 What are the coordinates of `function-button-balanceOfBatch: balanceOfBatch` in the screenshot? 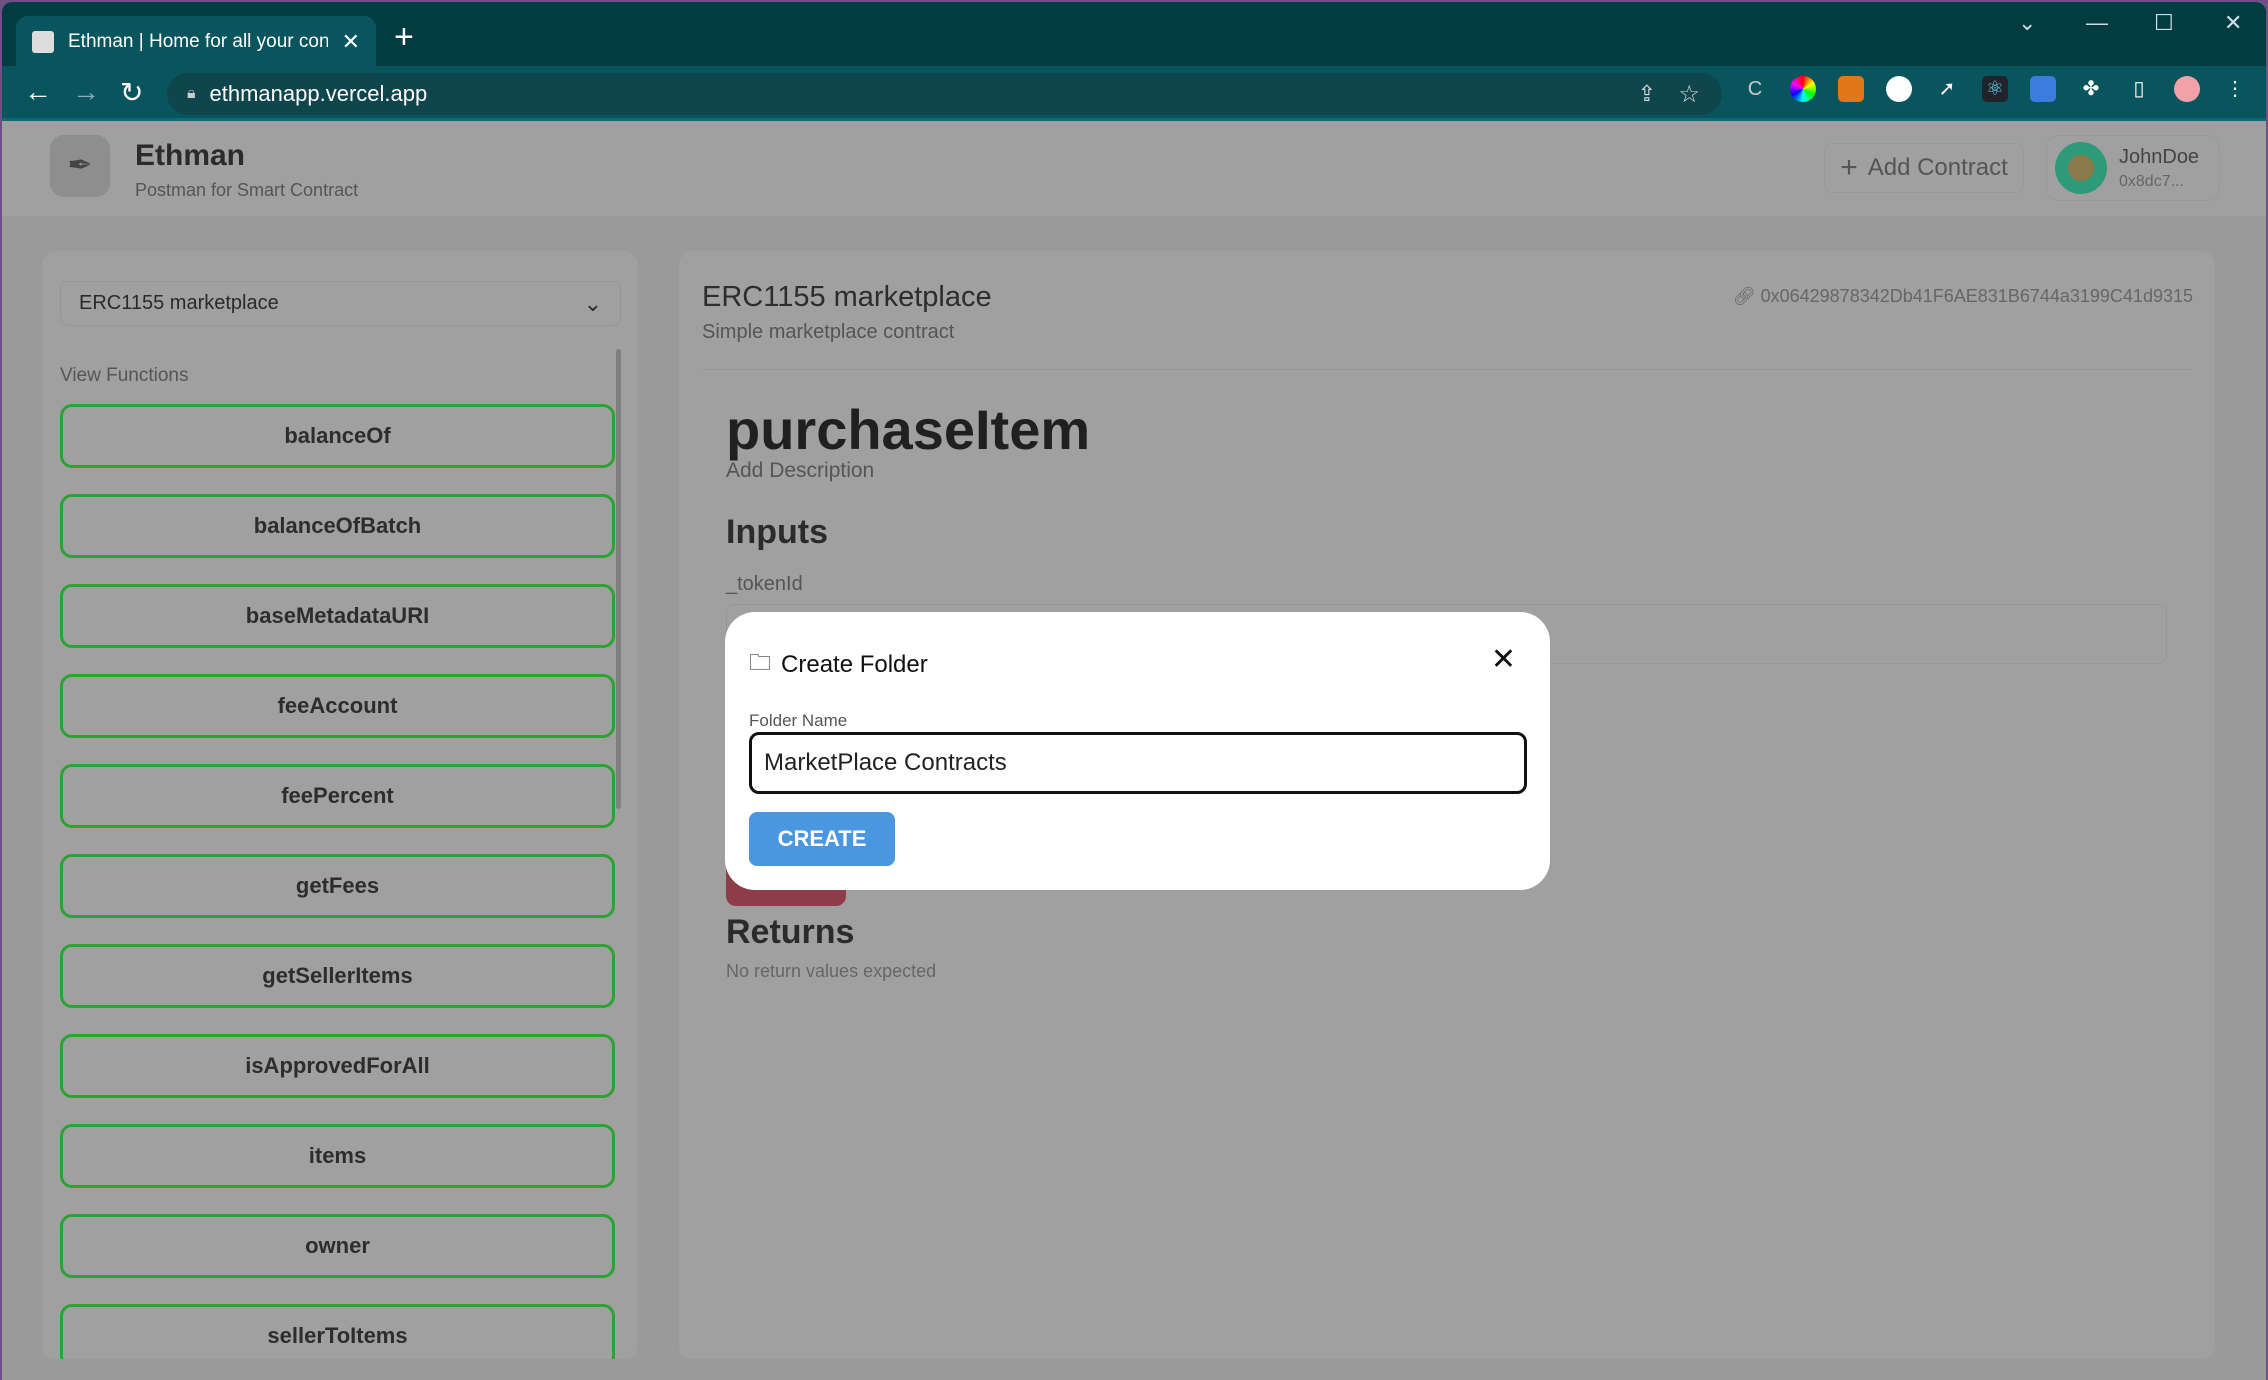 It's located at (337, 526).